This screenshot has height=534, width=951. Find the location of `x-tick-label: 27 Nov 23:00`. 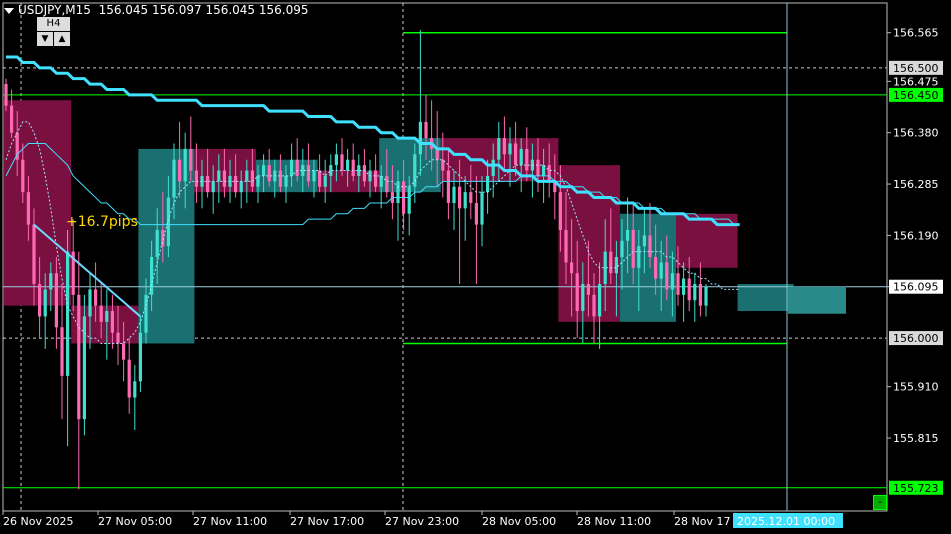

x-tick-label: 27 Nov 23:00 is located at coordinates (422, 521).